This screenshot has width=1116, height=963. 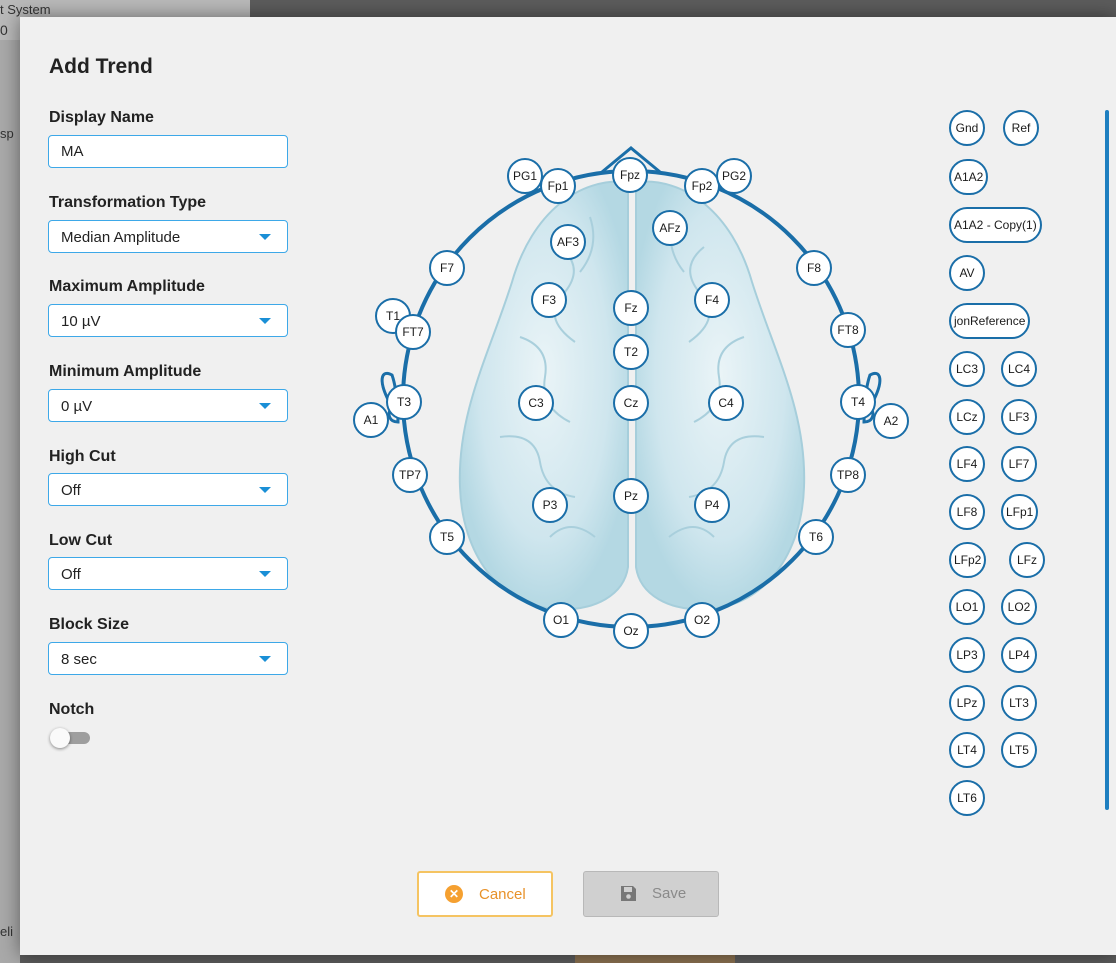 What do you see at coordinates (413, 332) in the screenshot?
I see `electrode-ft7: FT7` at bounding box center [413, 332].